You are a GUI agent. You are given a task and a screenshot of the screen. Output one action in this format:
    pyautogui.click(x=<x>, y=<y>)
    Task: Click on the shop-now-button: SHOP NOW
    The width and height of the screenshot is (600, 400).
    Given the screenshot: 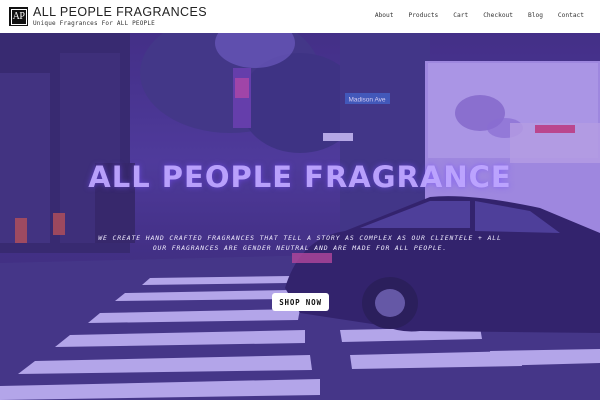 What is the action you would take?
    pyautogui.click(x=300, y=302)
    